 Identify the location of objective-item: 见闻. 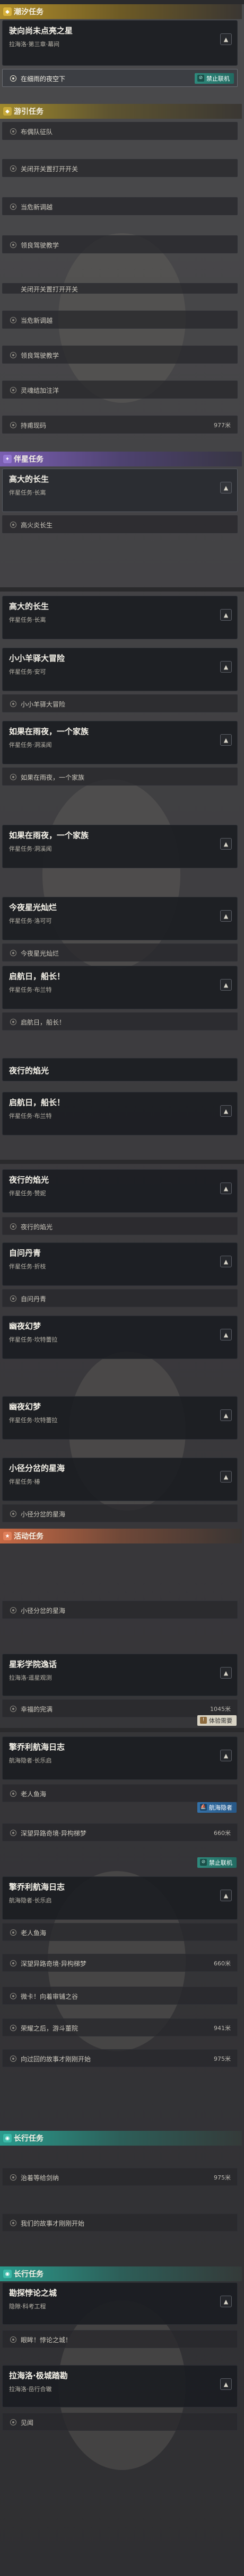
(120, 2422).